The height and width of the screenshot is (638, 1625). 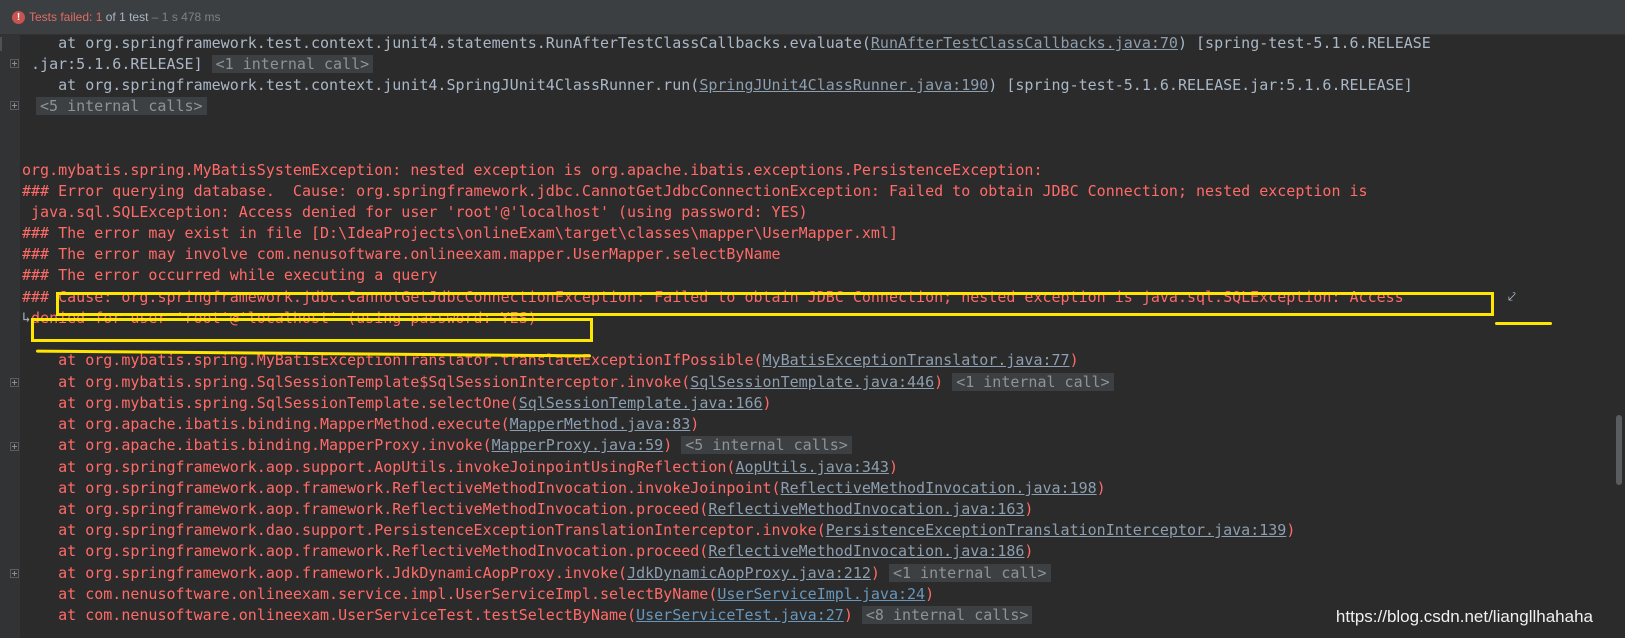 What do you see at coordinates (198, 64) in the screenshot?
I see `stack-line: .jar:5.1.6.RELEASE] <1 internal call>` at bounding box center [198, 64].